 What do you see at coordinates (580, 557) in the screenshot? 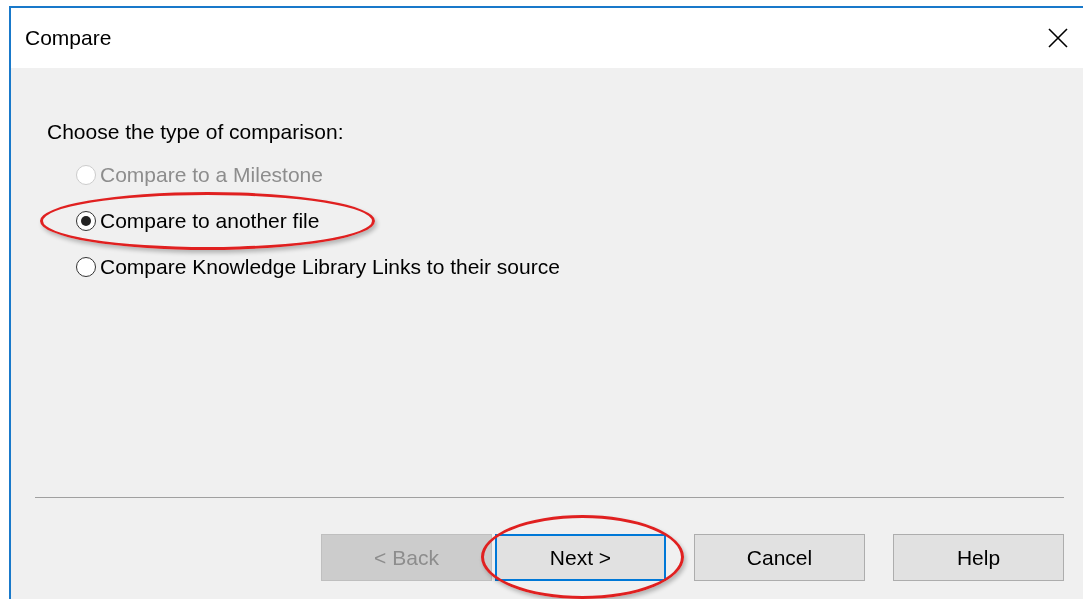
I see `dialog-button: Next >` at bounding box center [580, 557].